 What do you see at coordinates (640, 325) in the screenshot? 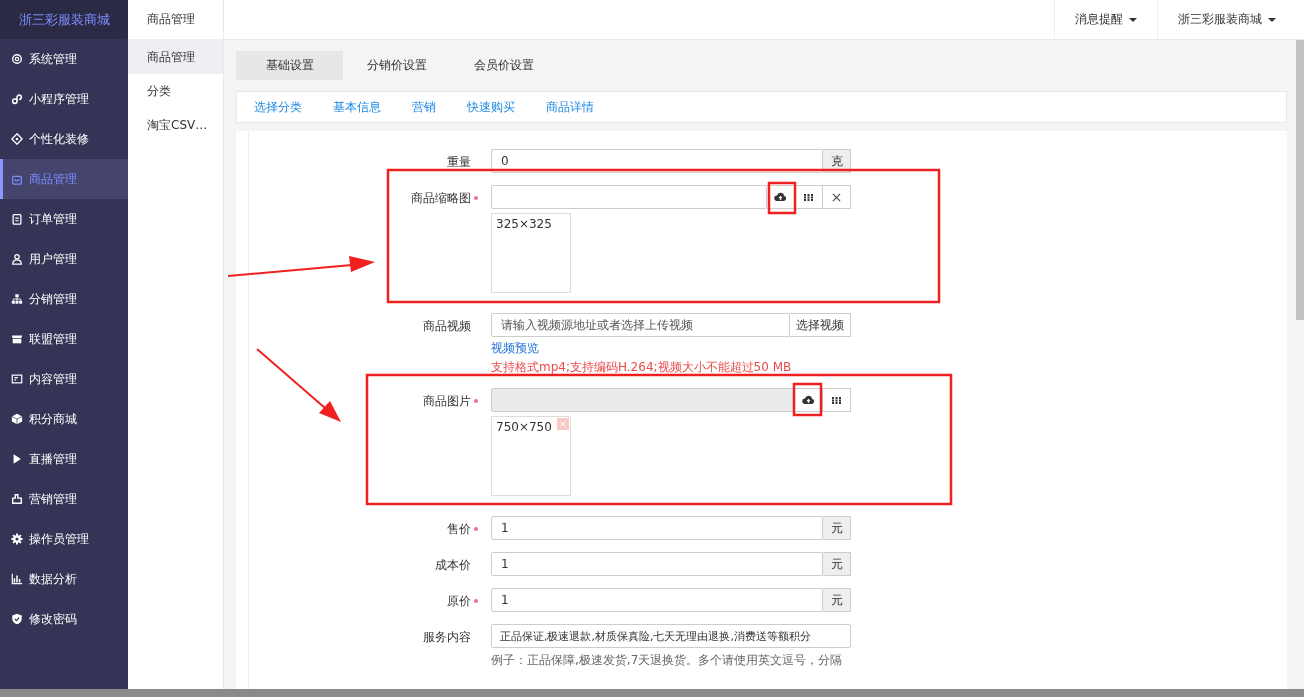
I see `video-url-field: 请输入视频源地址或者选择上传视频` at bounding box center [640, 325].